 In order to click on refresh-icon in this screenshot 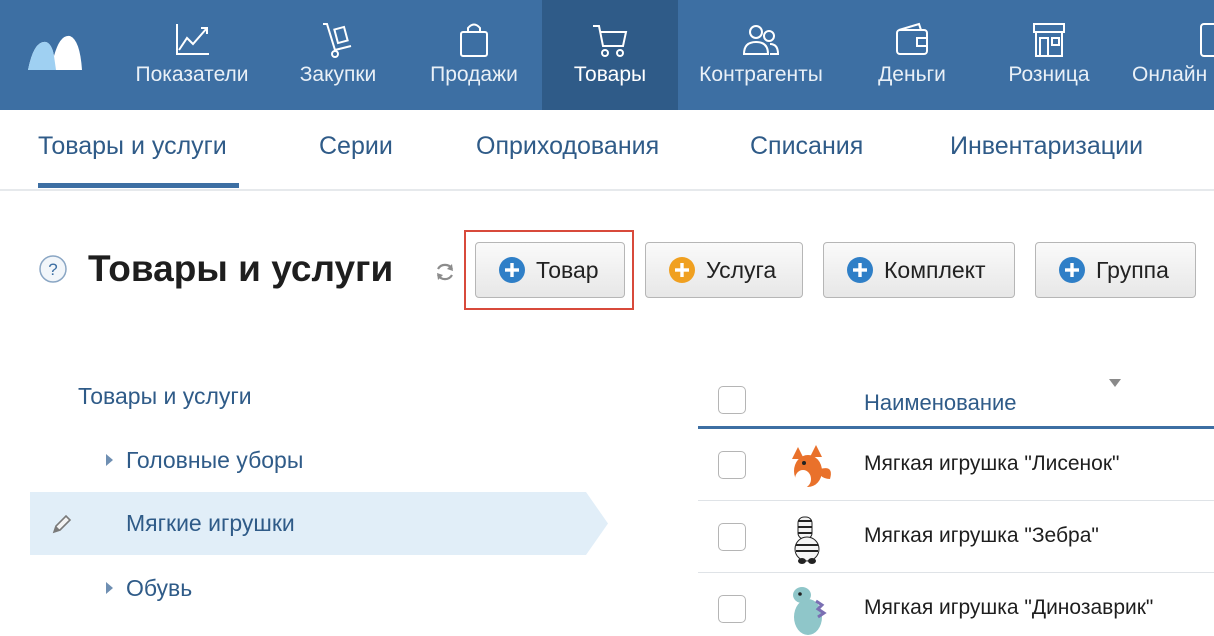, I will do `click(445, 272)`.